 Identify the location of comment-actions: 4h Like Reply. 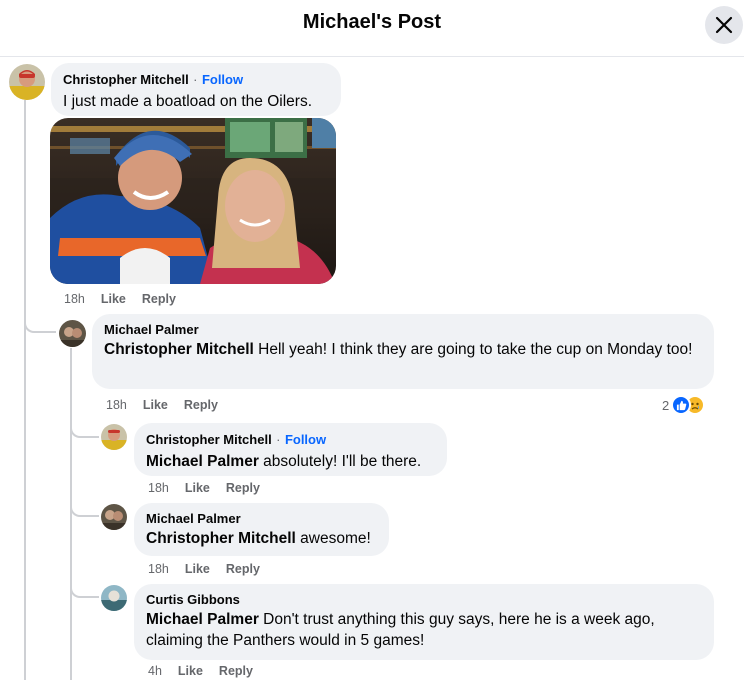
(200, 671).